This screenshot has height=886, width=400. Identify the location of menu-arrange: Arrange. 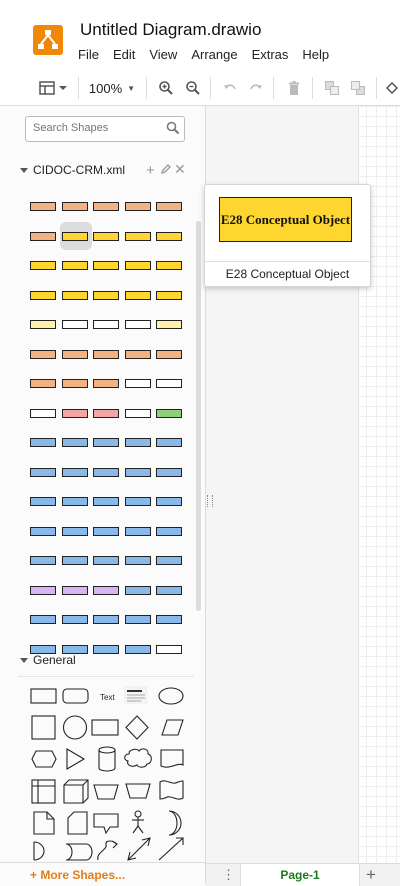
(214, 54).